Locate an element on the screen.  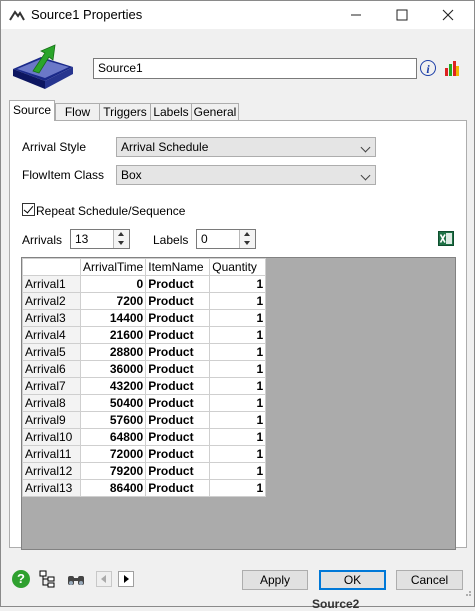
row-header: Arrival9 is located at coordinates (51, 420).